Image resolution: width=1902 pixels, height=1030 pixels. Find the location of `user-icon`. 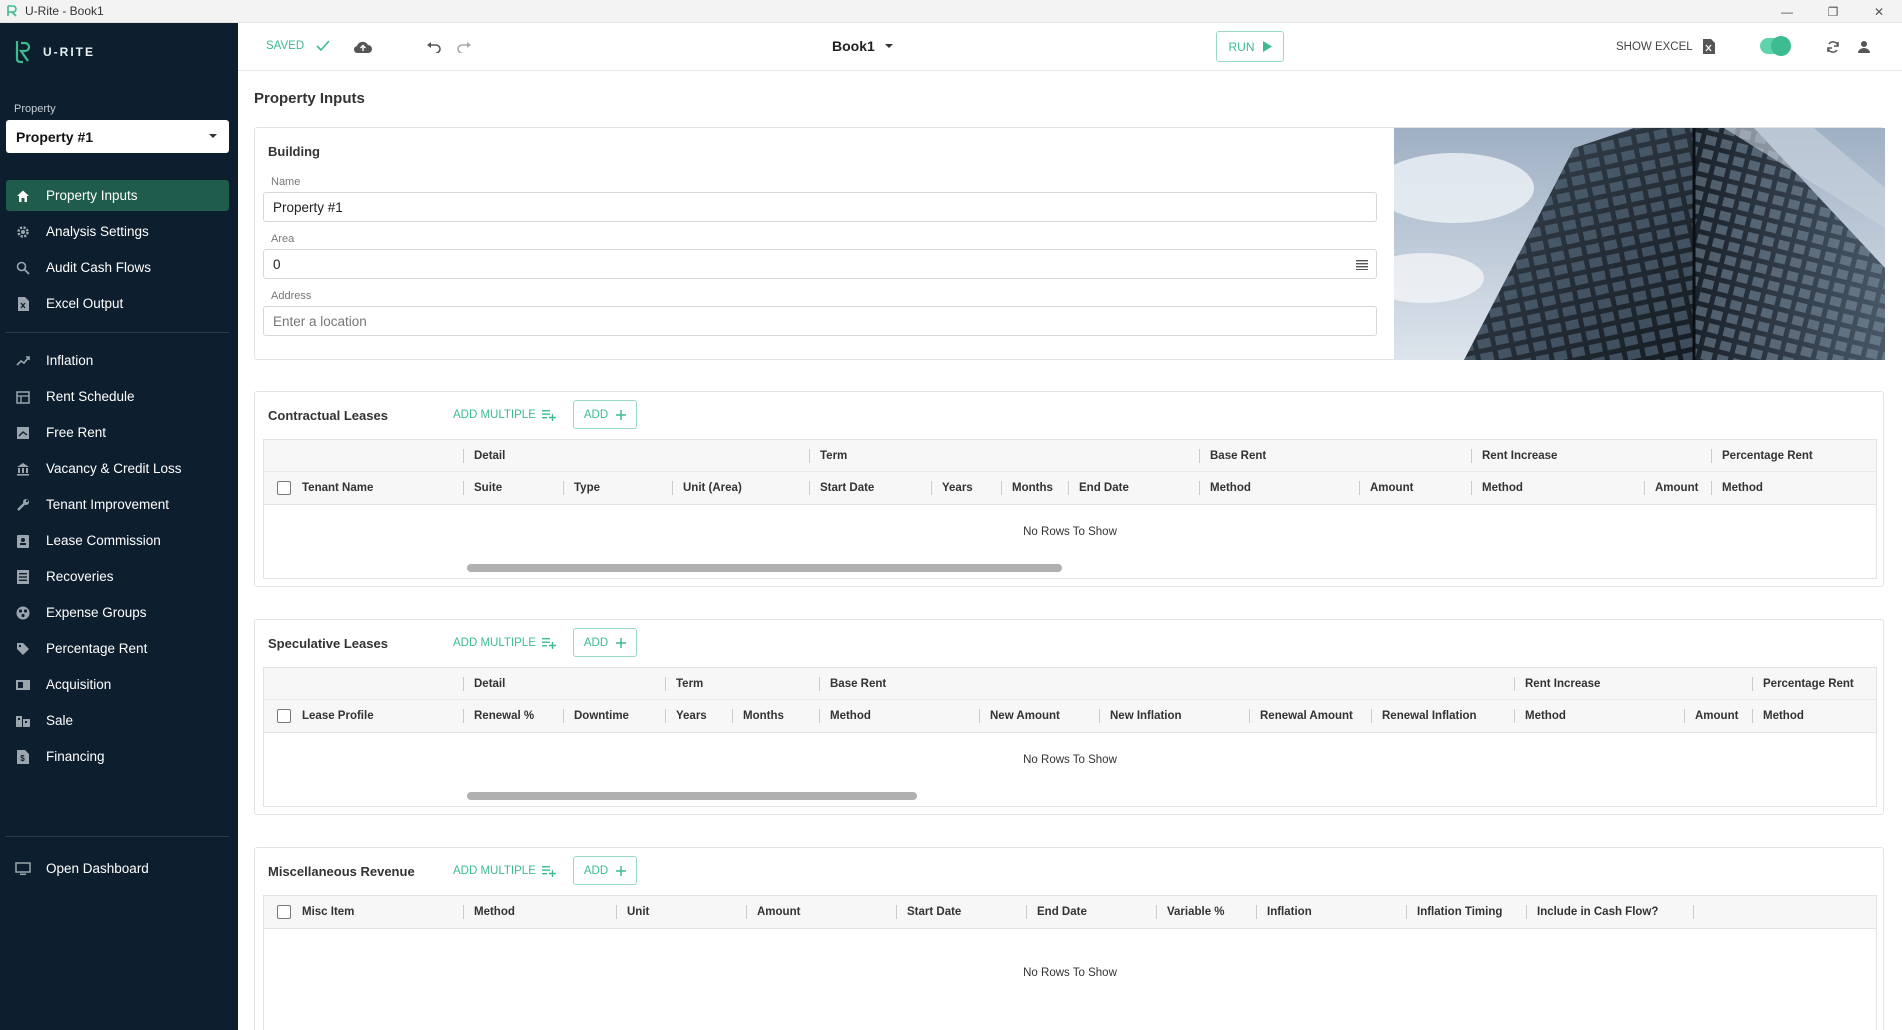

user-icon is located at coordinates (1864, 47).